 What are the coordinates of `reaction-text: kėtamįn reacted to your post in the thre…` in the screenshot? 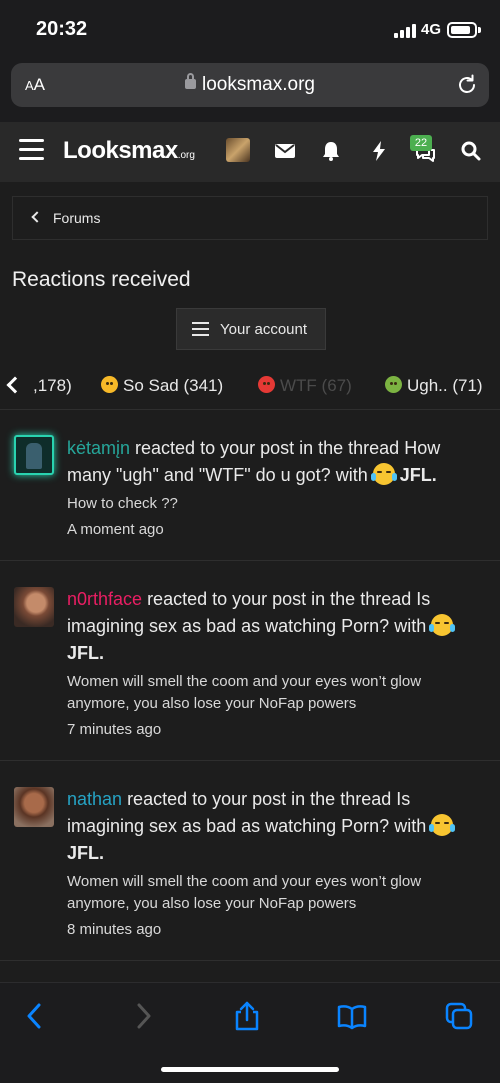 It's located at (254, 461).